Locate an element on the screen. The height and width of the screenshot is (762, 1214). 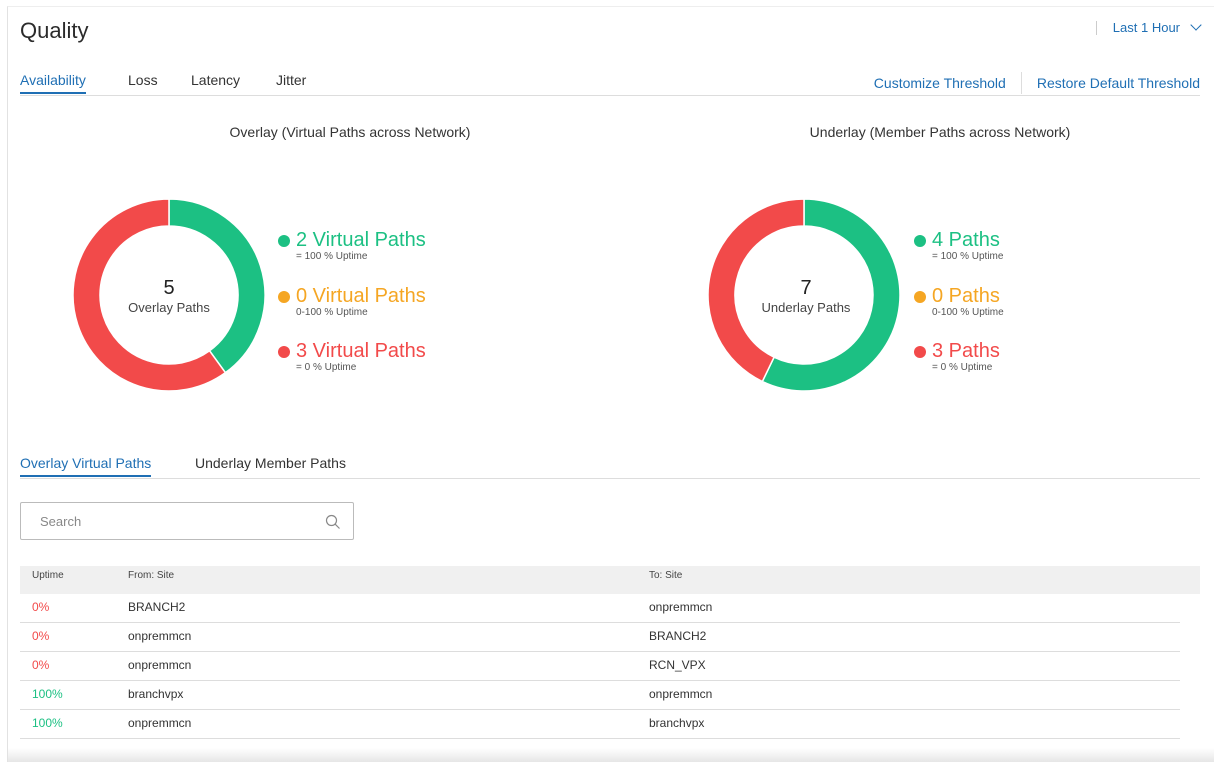
legend-label: 0 Virtual Paths is located at coordinates (361, 296).